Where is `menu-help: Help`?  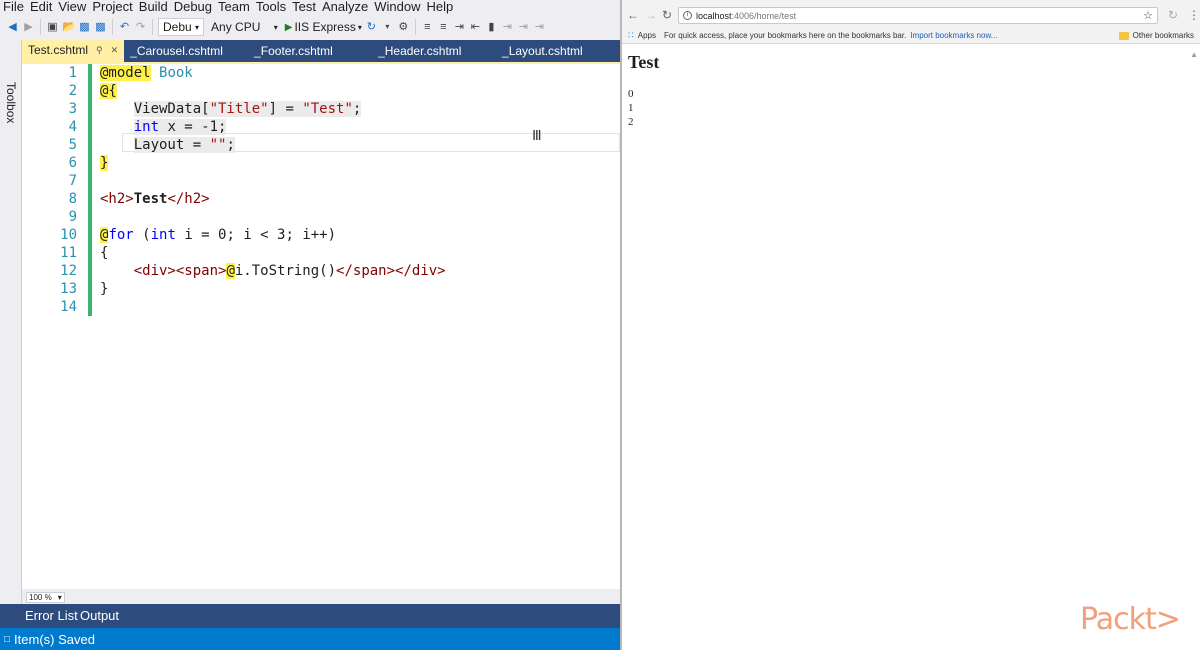 menu-help: Help is located at coordinates (440, 7).